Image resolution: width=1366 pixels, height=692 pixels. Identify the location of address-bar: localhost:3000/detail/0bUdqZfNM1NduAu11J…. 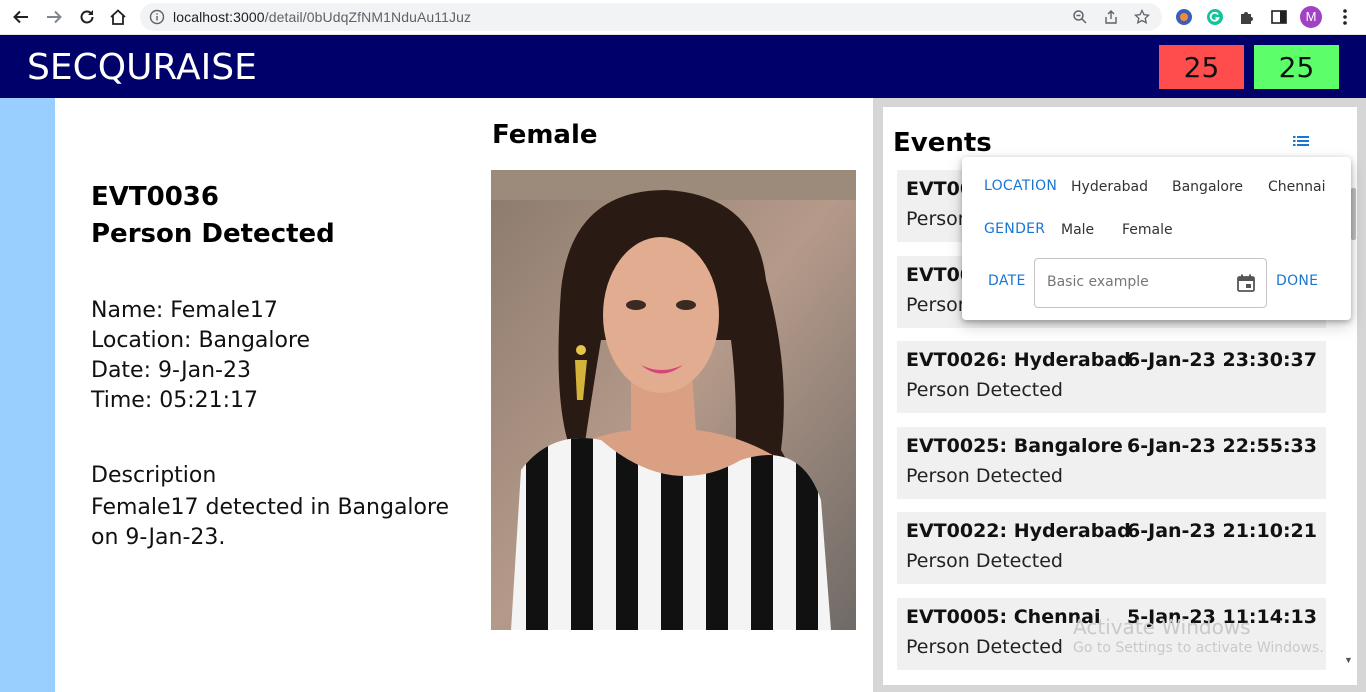
(651, 17).